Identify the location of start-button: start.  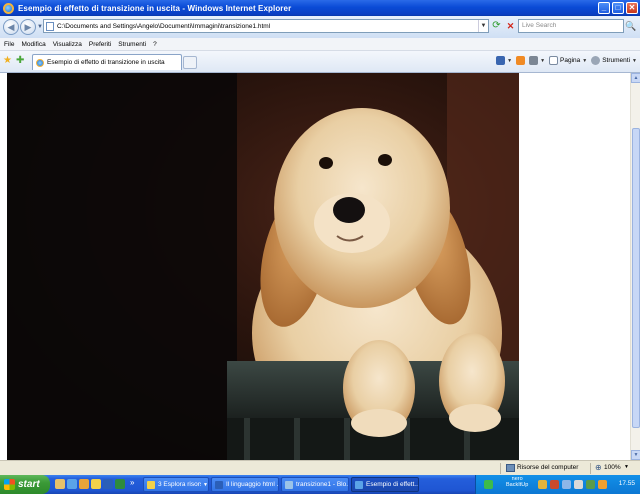
(25, 484).